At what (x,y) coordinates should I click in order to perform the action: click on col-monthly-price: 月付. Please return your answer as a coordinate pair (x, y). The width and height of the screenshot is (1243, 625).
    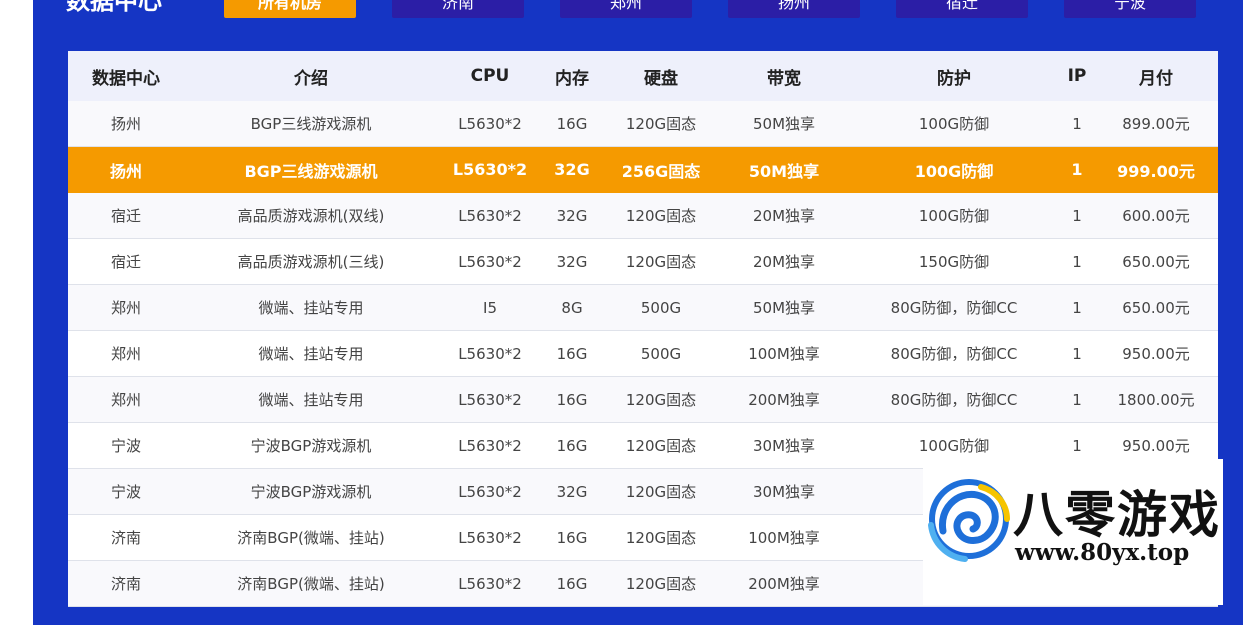
    Looking at the image, I should click on (1156, 76).